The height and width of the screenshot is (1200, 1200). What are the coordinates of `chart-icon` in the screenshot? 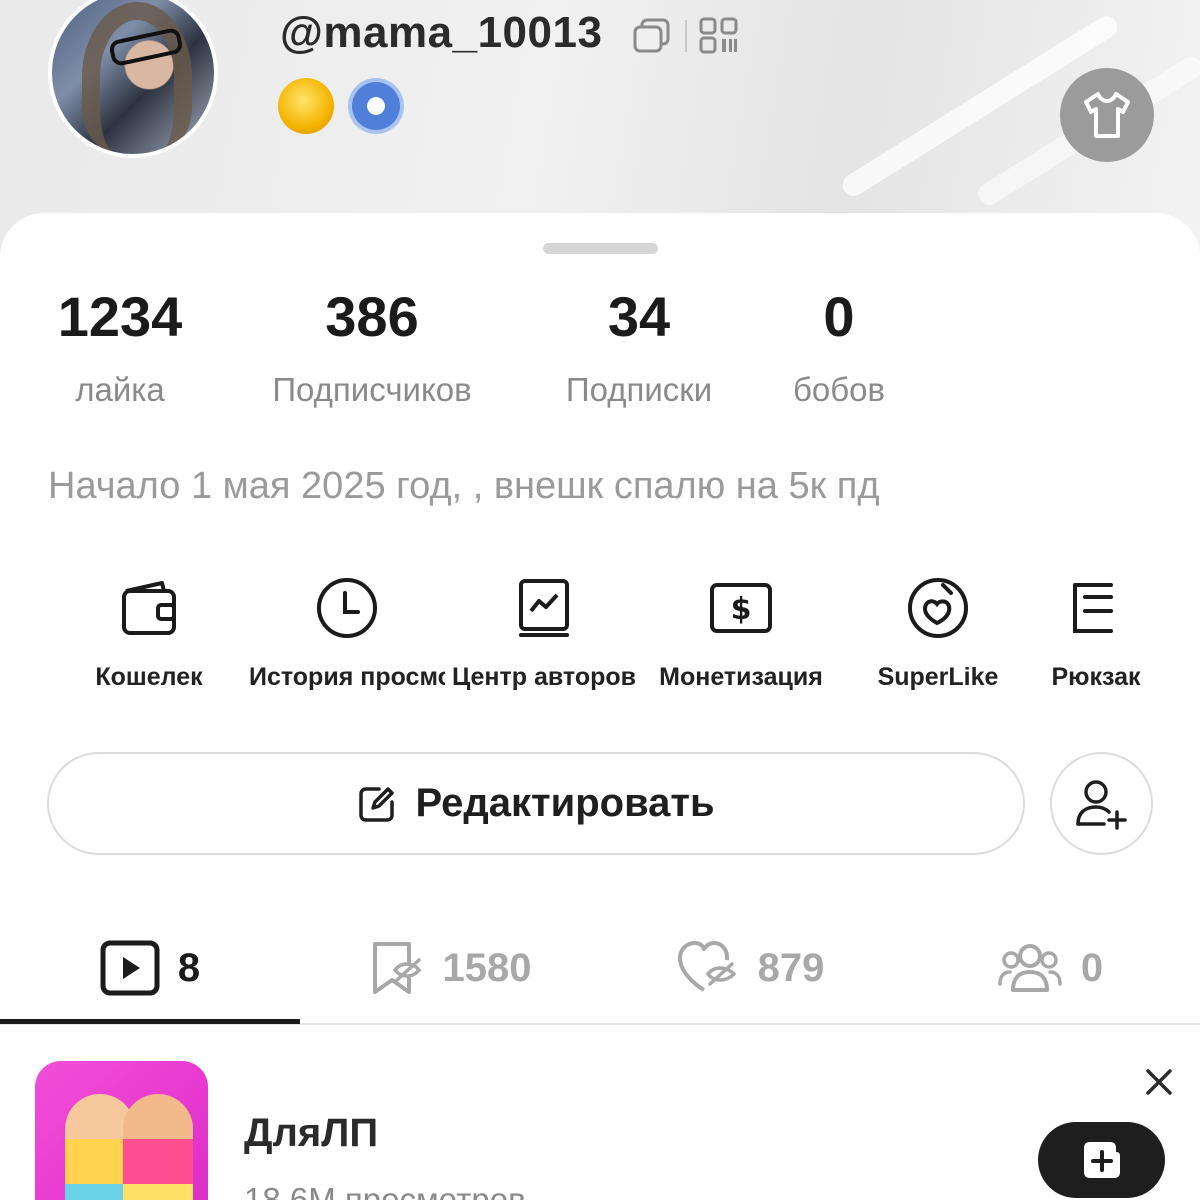 It's located at (544, 608).